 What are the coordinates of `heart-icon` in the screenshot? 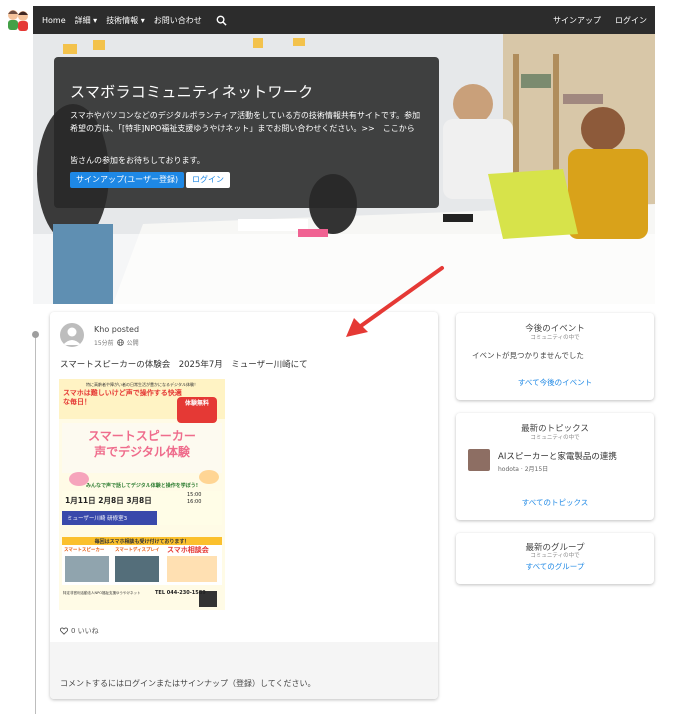 It's located at (64, 631).